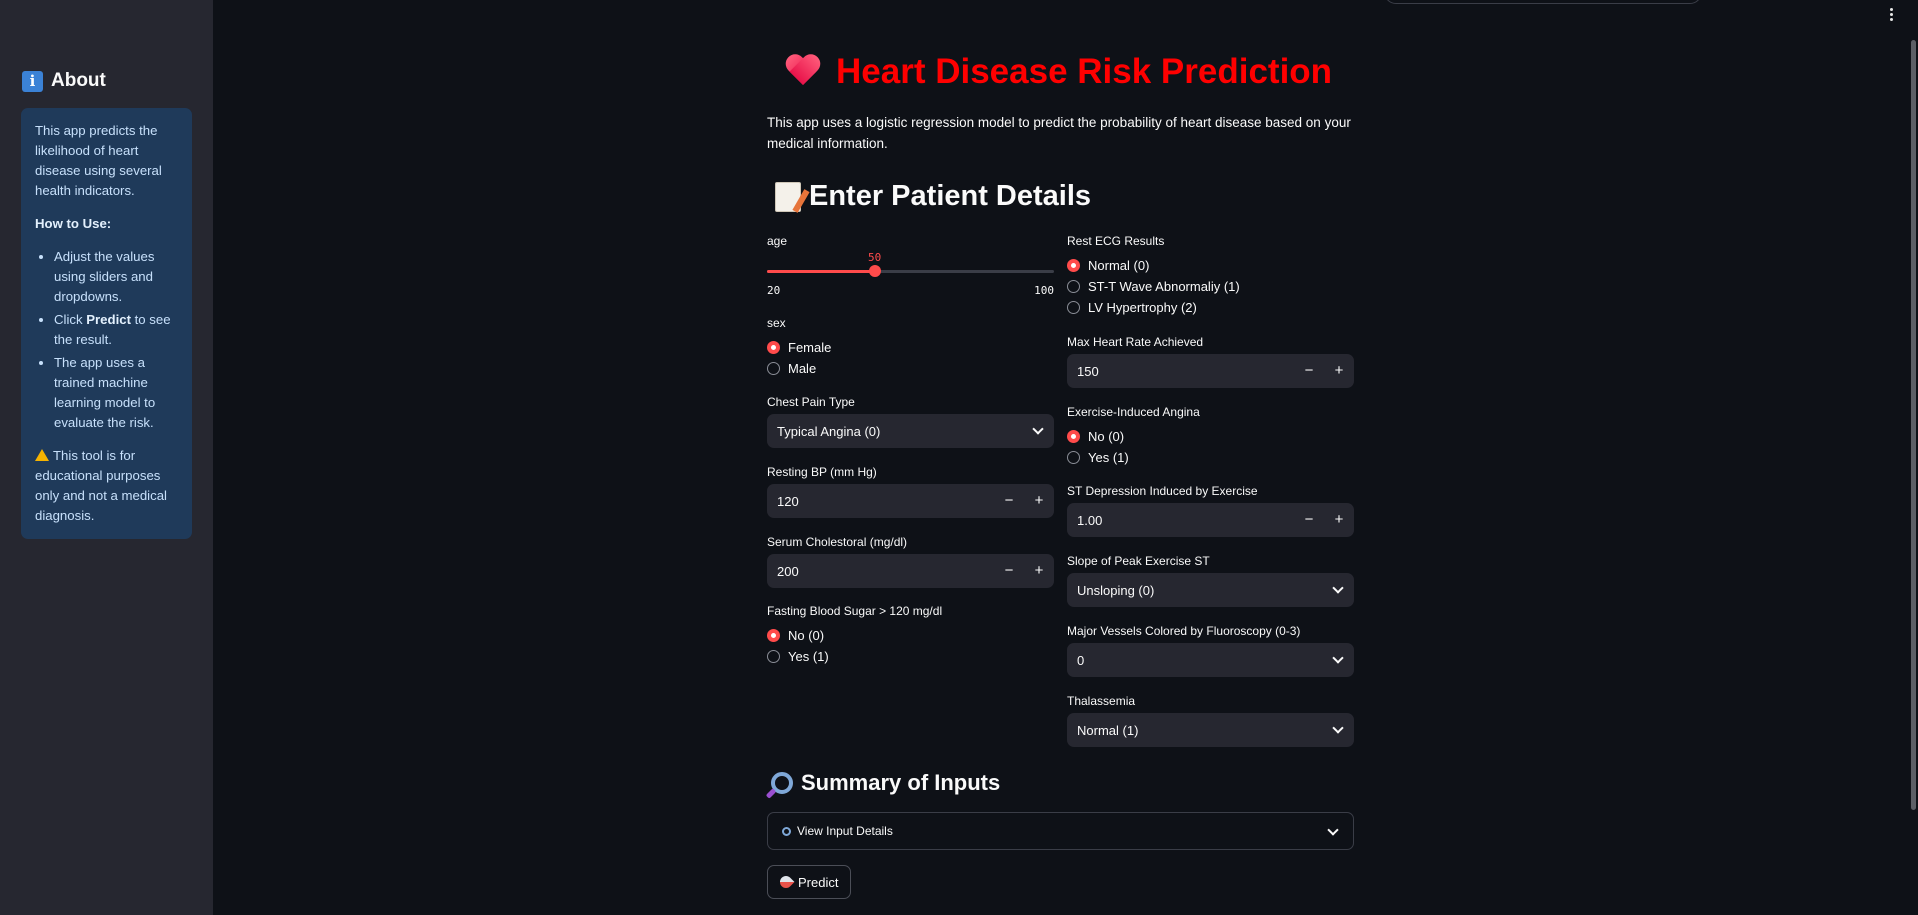  What do you see at coordinates (837, 542) in the screenshot?
I see `cholesterol-label: Serum Cholestoral (mg/dl)` at bounding box center [837, 542].